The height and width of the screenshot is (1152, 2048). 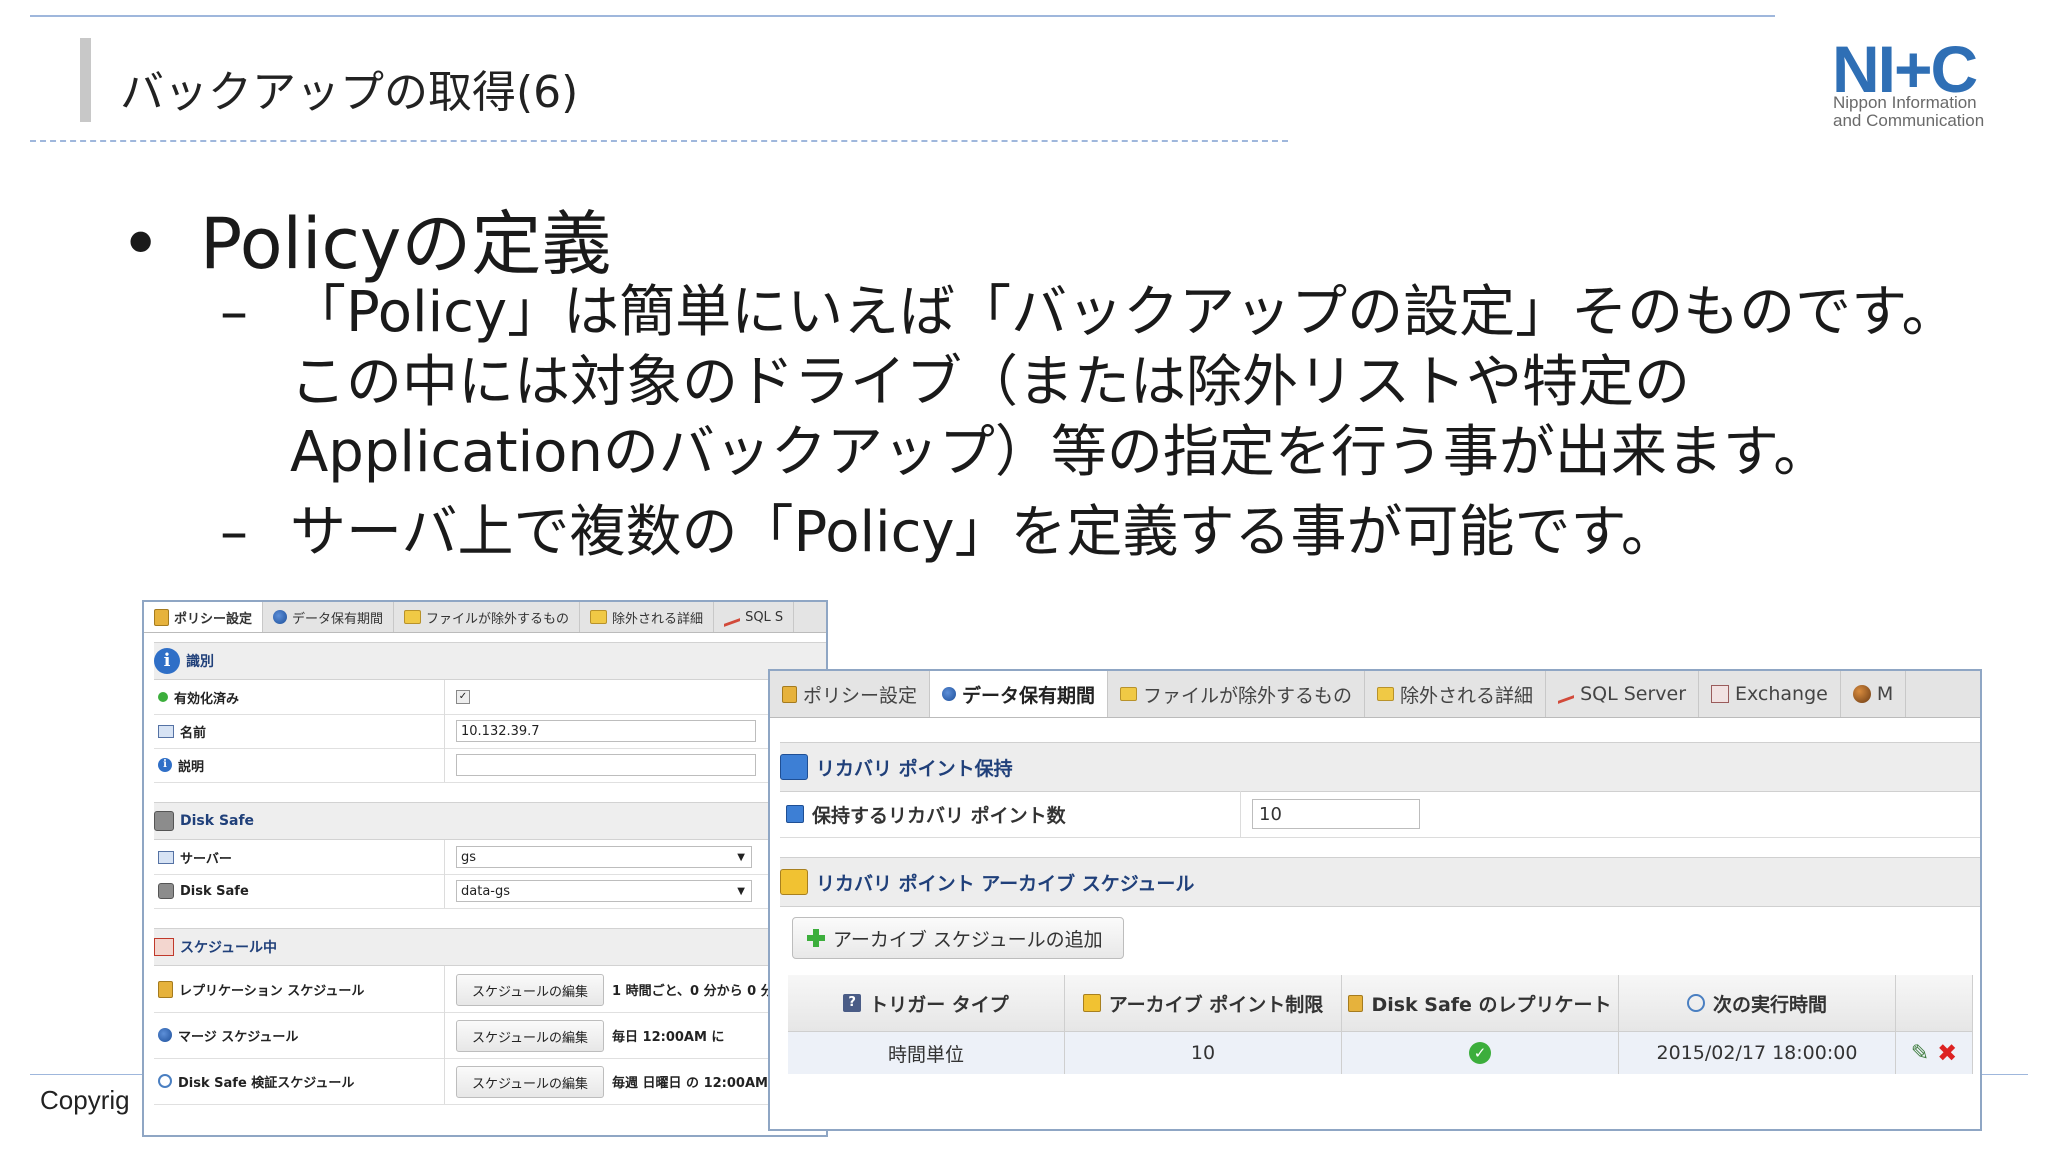 I want to click on description-input, so click(x=606, y=765).